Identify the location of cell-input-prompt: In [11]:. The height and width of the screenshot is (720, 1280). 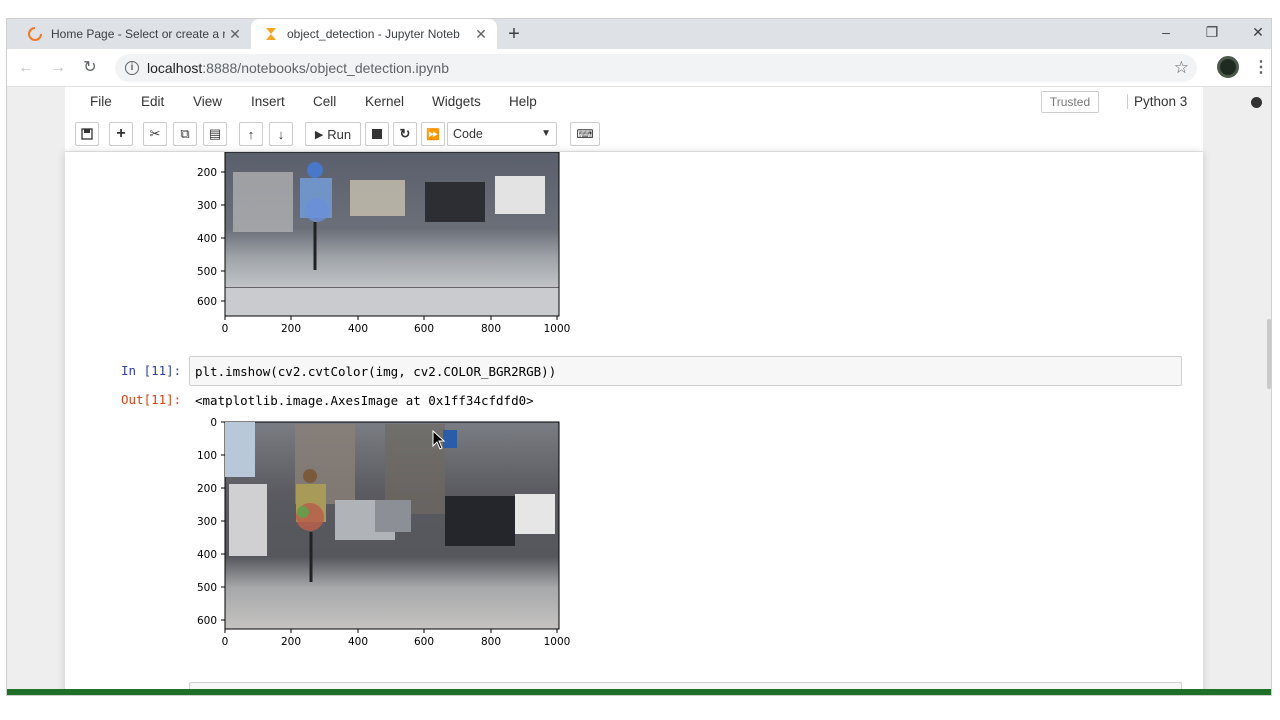
(151, 370).